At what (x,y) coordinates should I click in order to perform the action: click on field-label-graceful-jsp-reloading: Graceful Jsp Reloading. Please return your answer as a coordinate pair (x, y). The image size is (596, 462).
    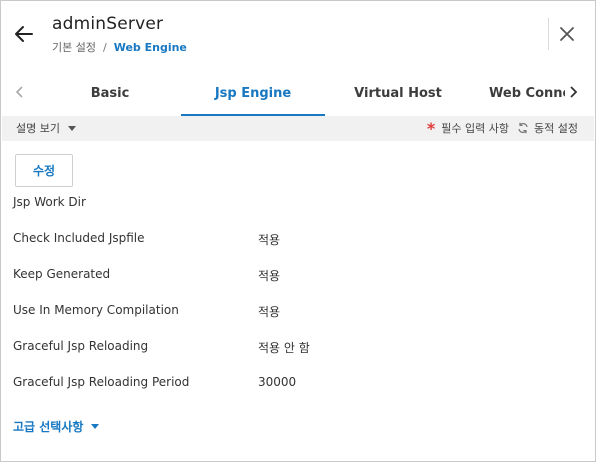
    Looking at the image, I should click on (81, 346).